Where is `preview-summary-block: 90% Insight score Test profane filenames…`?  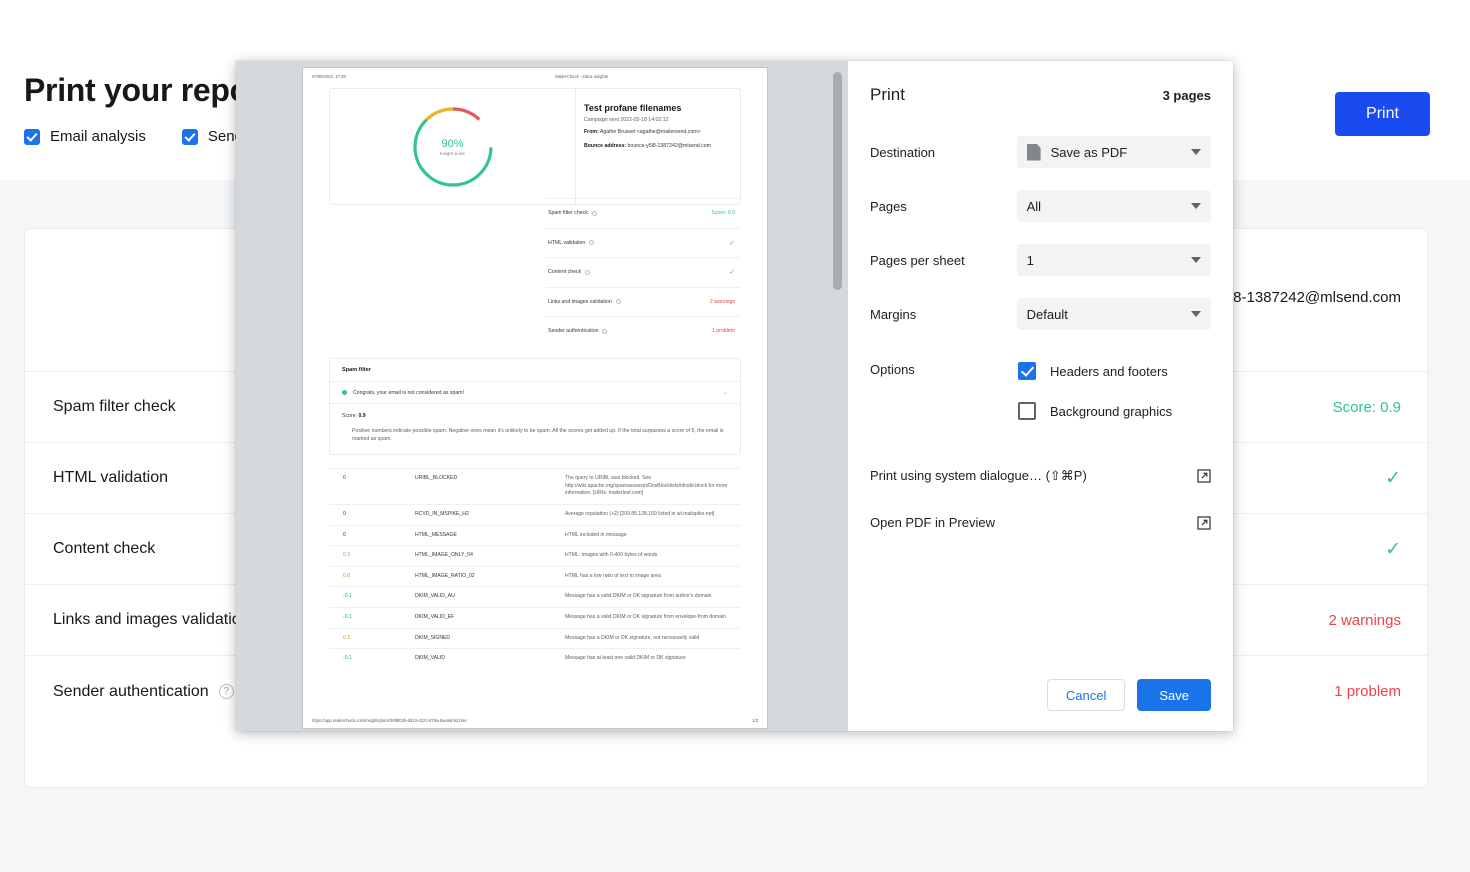
preview-summary-block: 90% Insight score Test profane filenames… is located at coordinates (535, 146).